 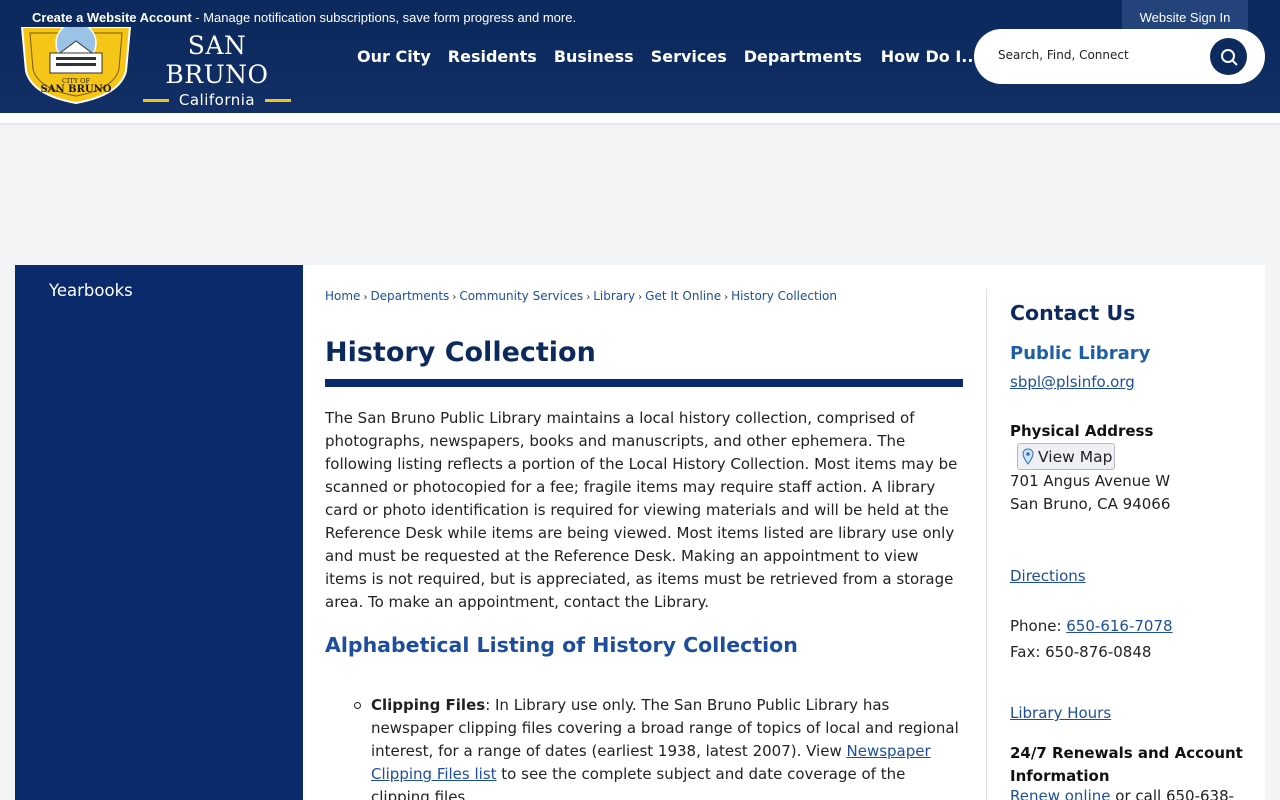 What do you see at coordinates (1090, 504) in the screenshot?
I see `address-city: San Bruno, CA 94066` at bounding box center [1090, 504].